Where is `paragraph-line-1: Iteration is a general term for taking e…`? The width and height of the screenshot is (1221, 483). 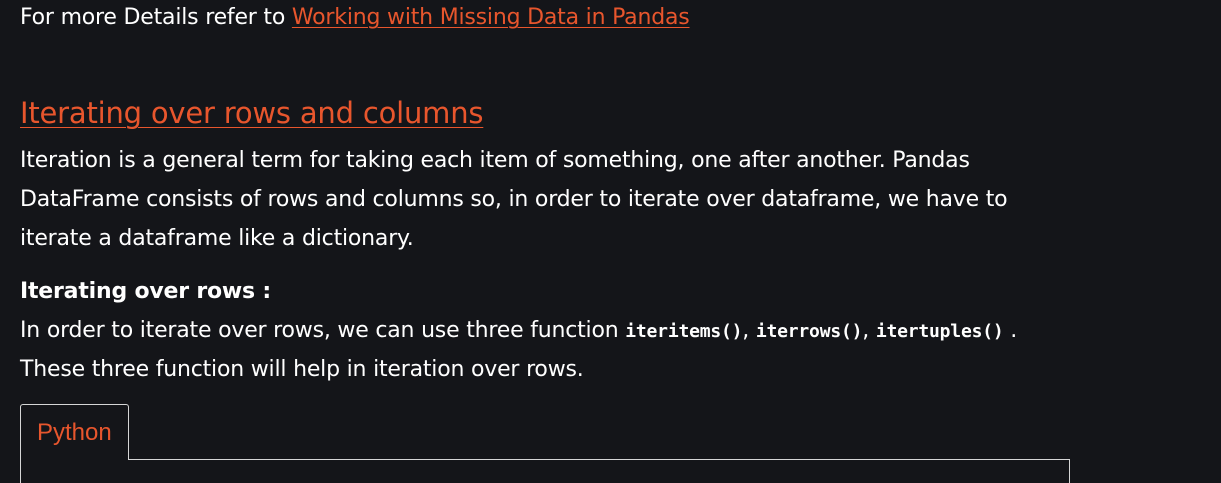
paragraph-line-1: Iteration is a general term for taking e… is located at coordinates (495, 160).